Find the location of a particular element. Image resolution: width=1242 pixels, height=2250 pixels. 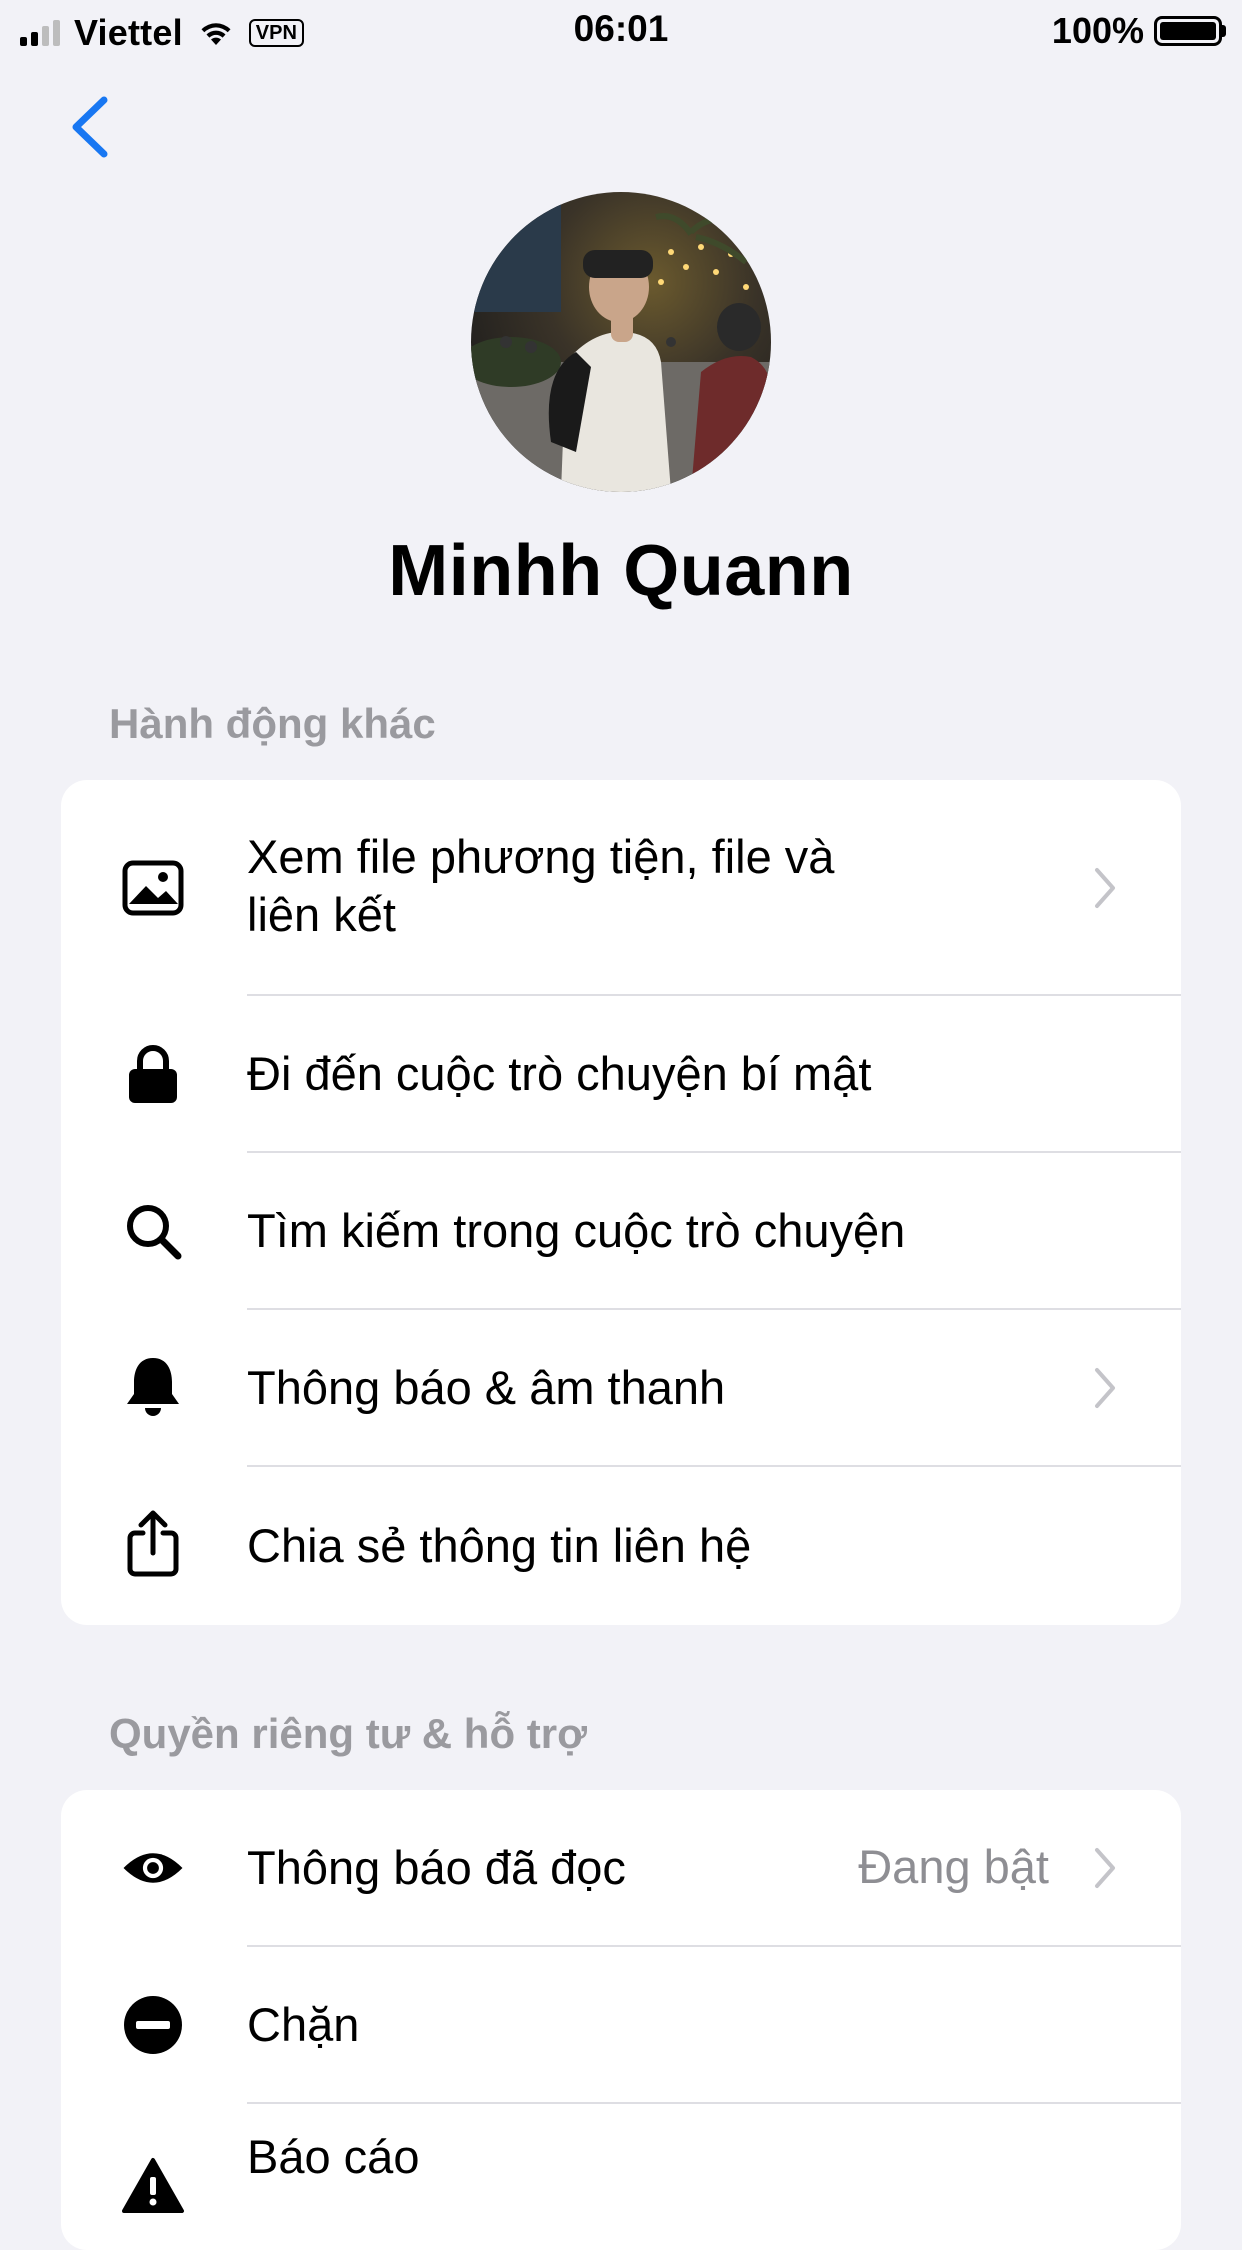

row-read-receipts-label: Thông báo đã đọc is located at coordinates (436, 1867).